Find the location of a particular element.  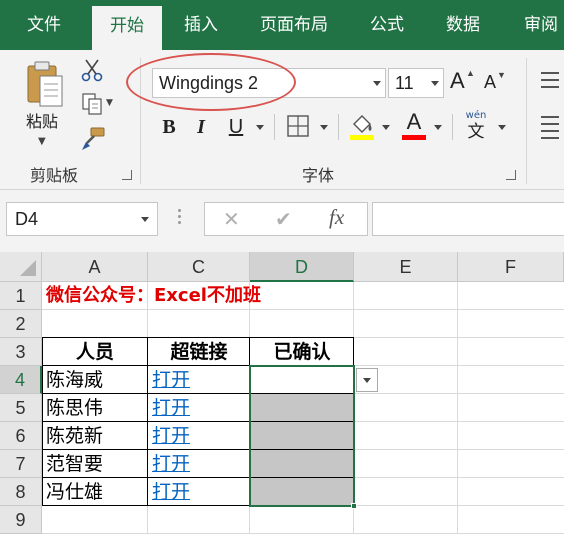

tab-formulas: 公式 is located at coordinates (387, 25).